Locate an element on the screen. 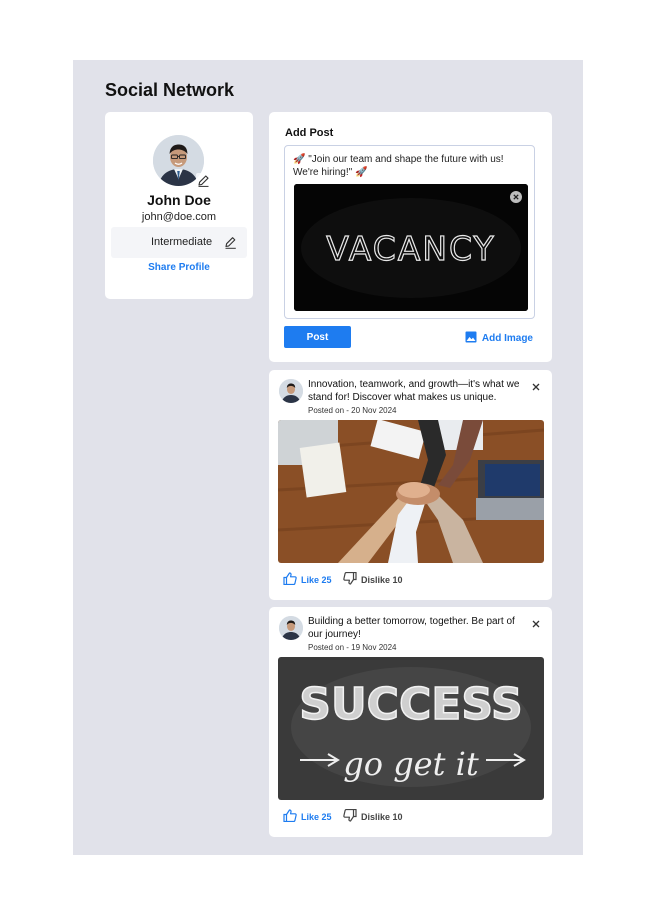  remove-image-close-icon is located at coordinates (516, 196).